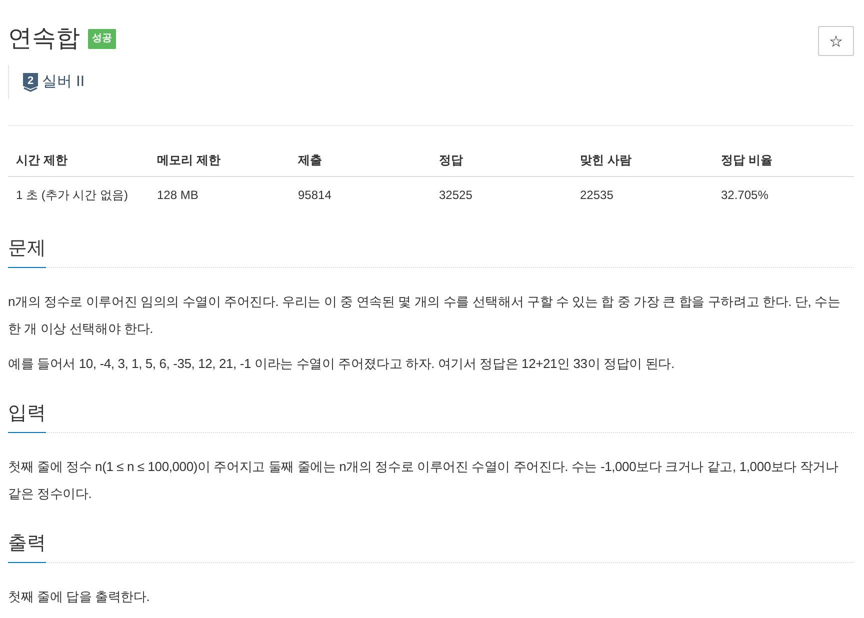 The width and height of the screenshot is (864, 618). I want to click on section-paragraph: 첫째 줄에 정수 n(1 ≤ n ≤ 100,000)이 주어지고 둘째 줄에는 n개의 정수로 이루어진 수열이 주어진다. 수는 -1,000보다 크거나 같고, 1,000보다 작거나 같은 정수이다., so click(424, 480).